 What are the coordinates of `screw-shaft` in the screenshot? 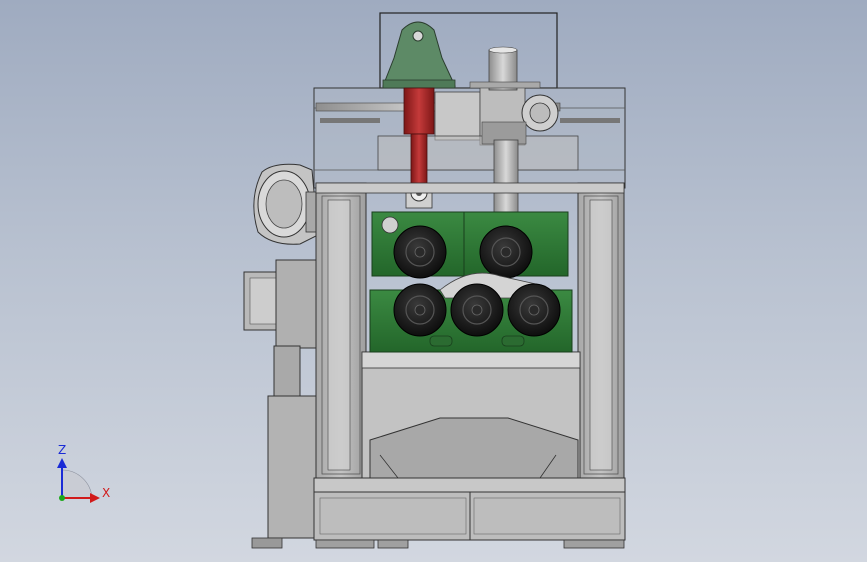 It's located at (506, 176).